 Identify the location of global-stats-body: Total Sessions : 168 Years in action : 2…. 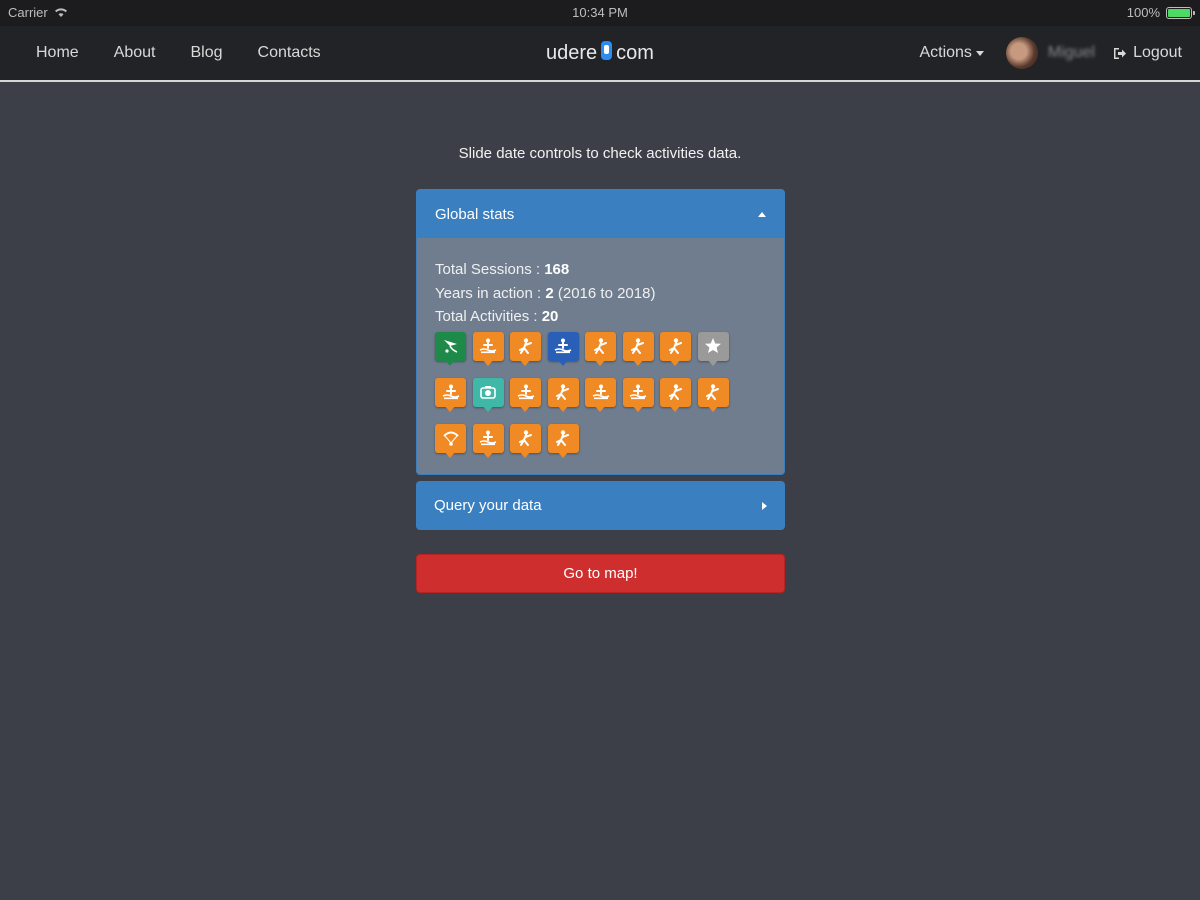
(600, 349).